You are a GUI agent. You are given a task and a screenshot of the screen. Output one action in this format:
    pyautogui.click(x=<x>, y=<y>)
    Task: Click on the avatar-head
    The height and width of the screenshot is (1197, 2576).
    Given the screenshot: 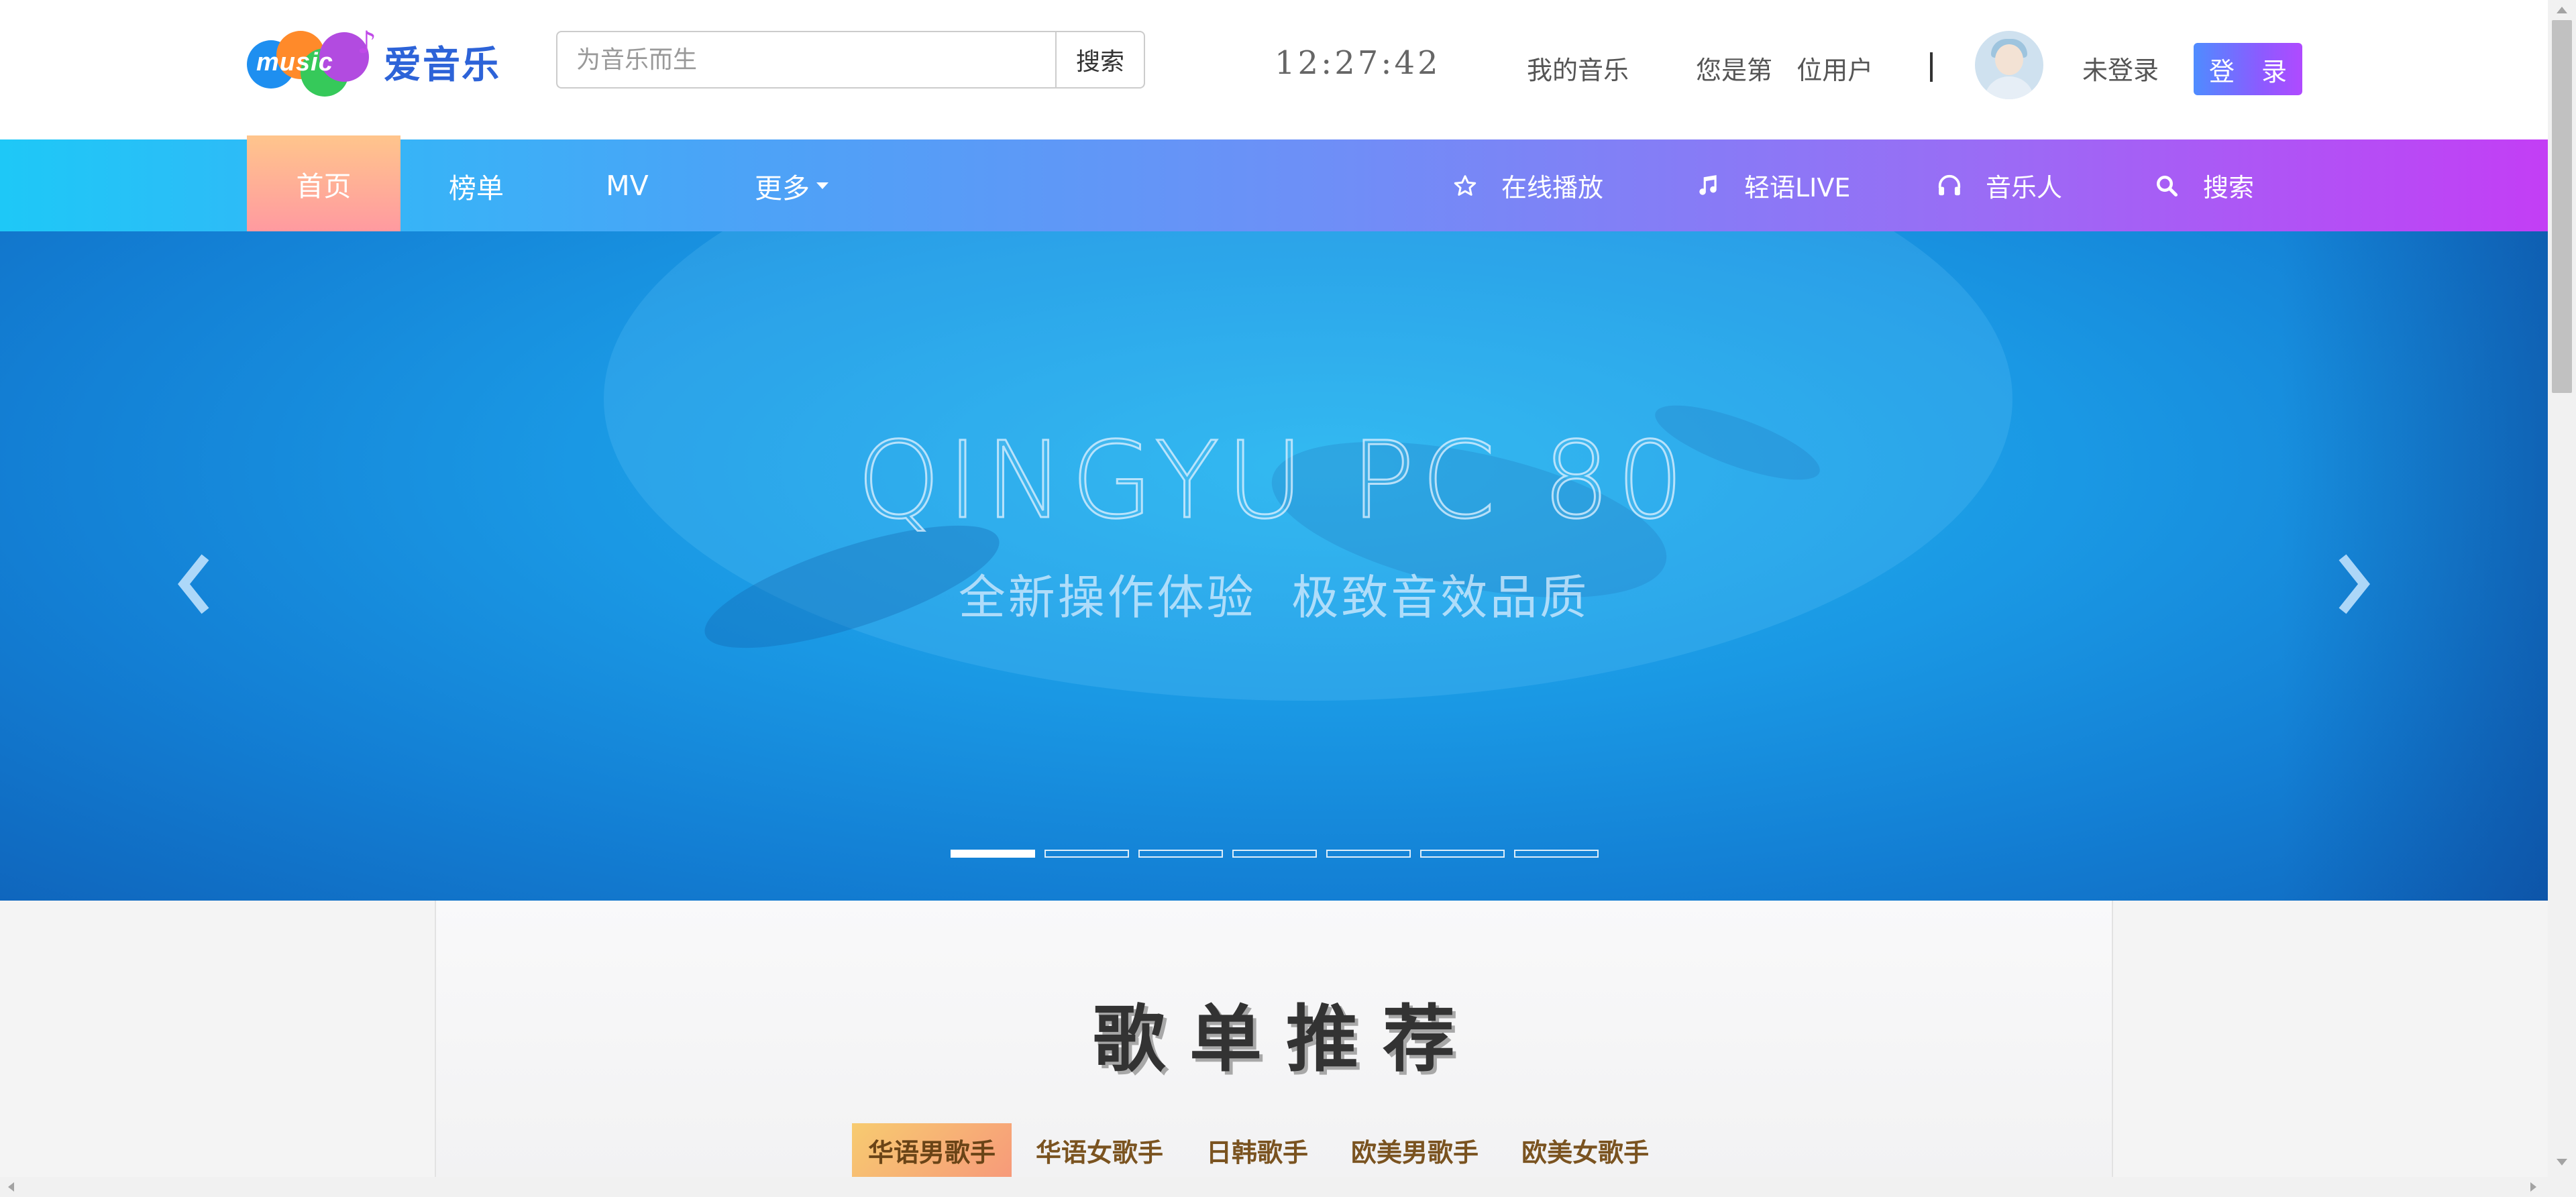 What is the action you would take?
    pyautogui.click(x=2009, y=59)
    